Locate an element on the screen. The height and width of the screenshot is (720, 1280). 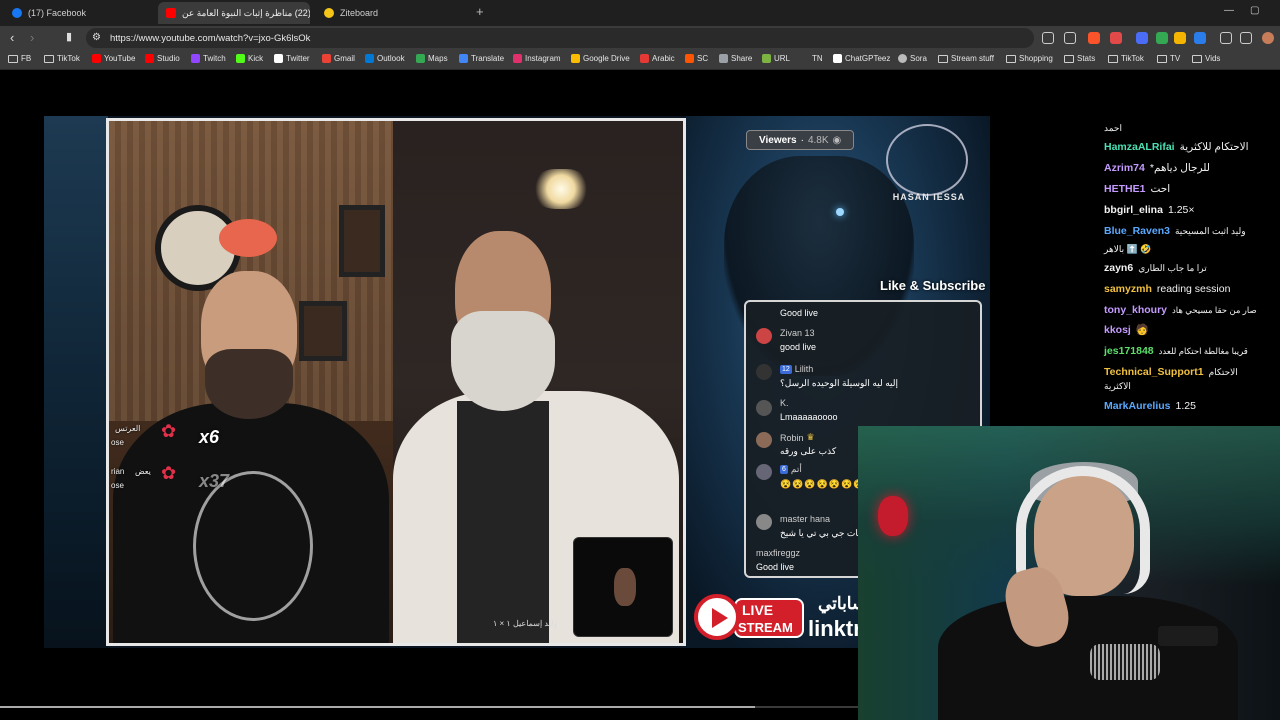
chat-user: kkosj is located at coordinates (1117, 330).